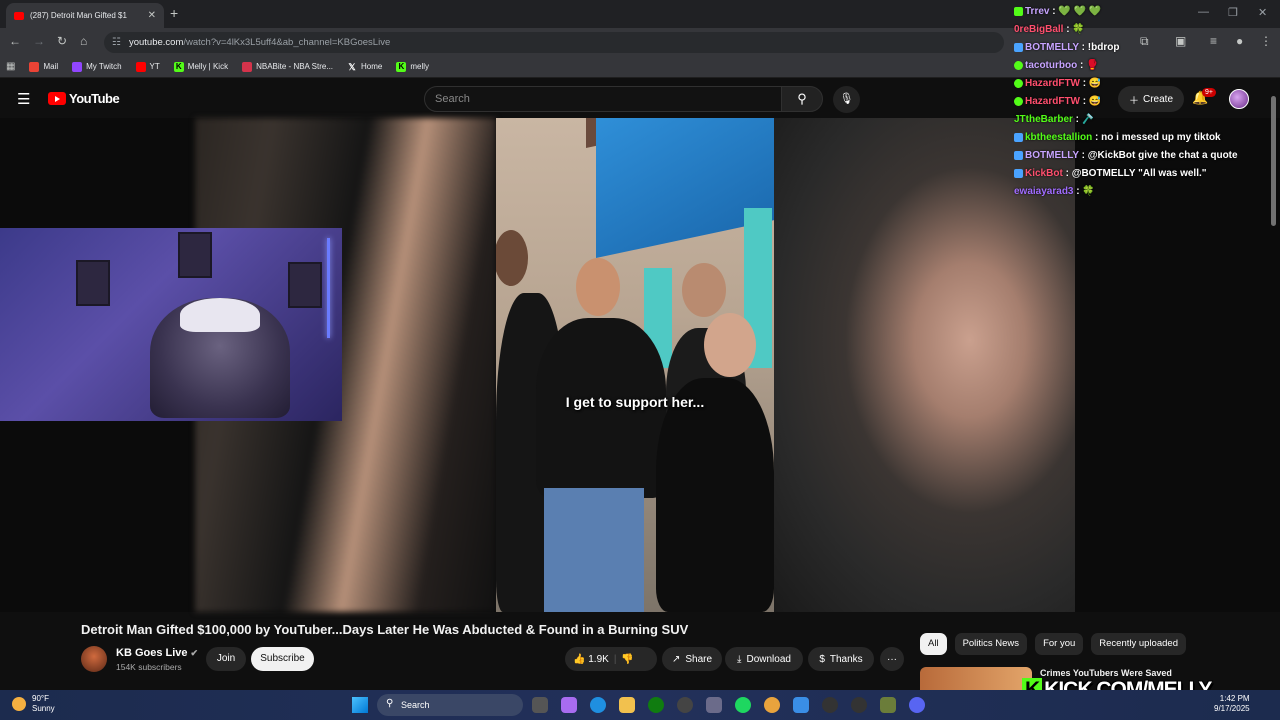 This screenshot has height=720, width=1280. Describe the element at coordinates (1052, 101) in the screenshot. I see `chat-username: HazardFTW` at that location.